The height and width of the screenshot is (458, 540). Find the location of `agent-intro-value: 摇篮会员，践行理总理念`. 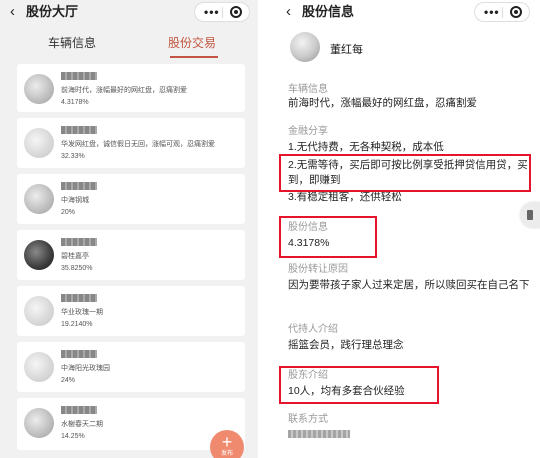

agent-intro-value: 摇篮会员，践行理总理念 is located at coordinates (346, 345).